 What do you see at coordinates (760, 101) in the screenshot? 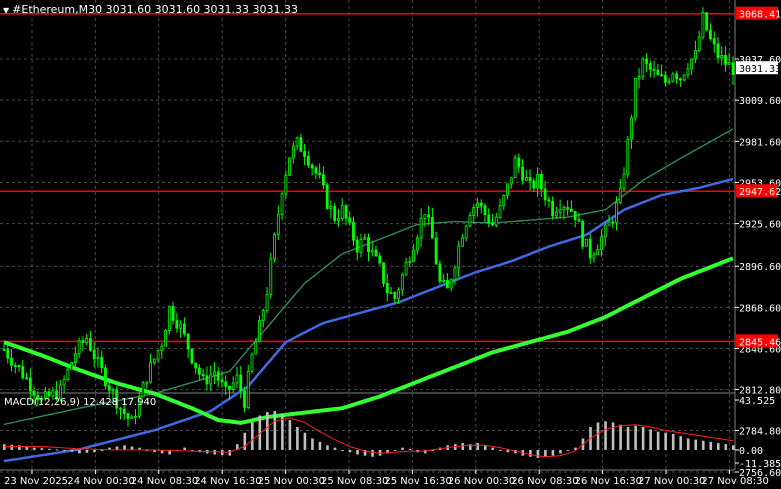
I see `price-tick-label: 3009.60` at bounding box center [760, 101].